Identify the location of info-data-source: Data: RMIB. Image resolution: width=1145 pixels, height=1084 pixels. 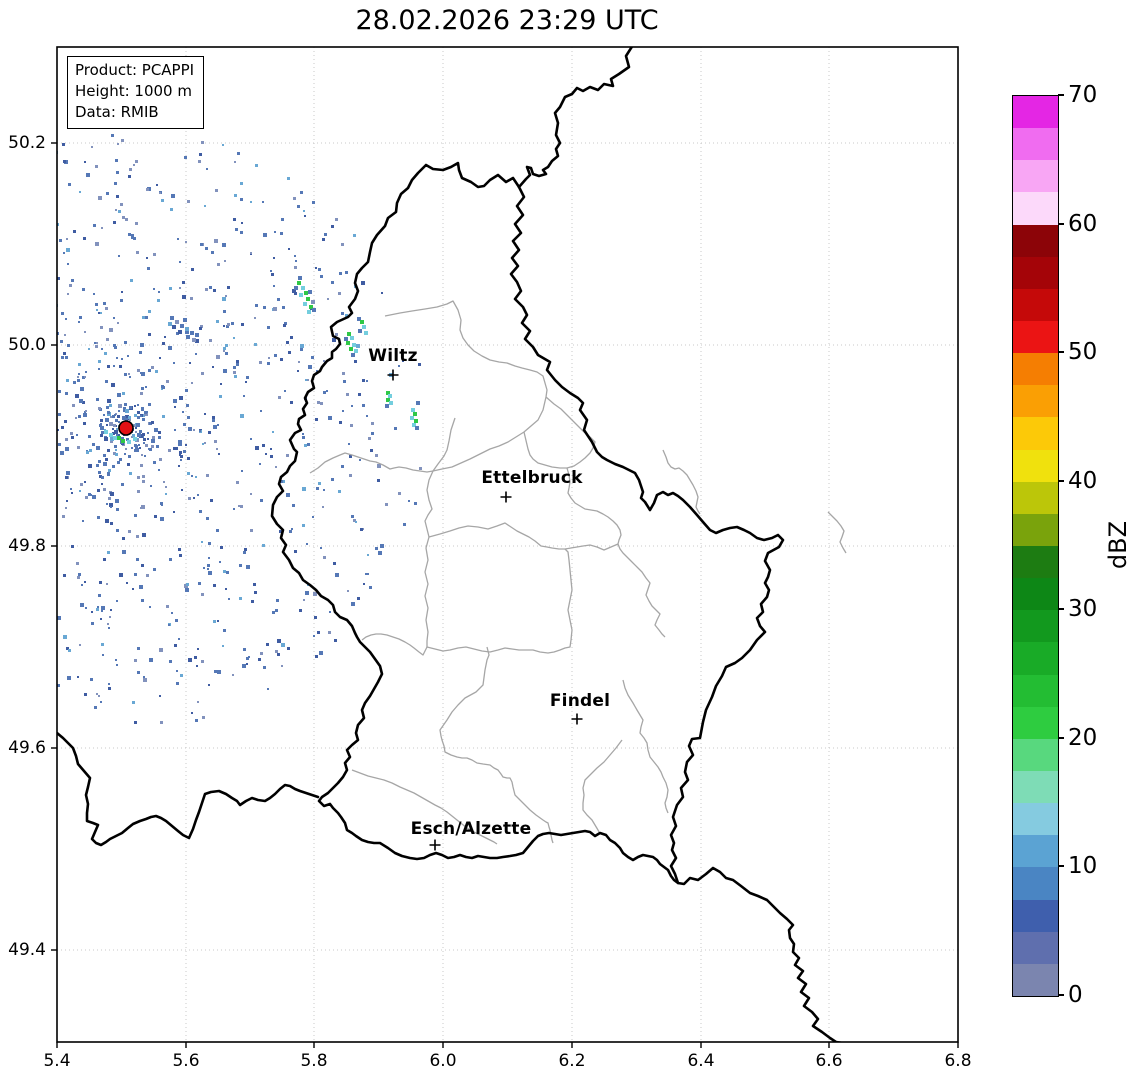
(117, 112).